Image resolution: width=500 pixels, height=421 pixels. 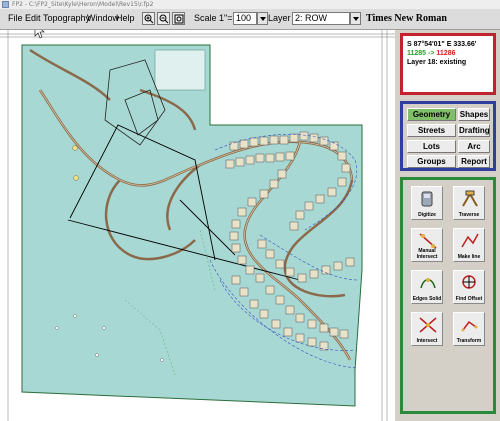 What do you see at coordinates (125, 18) in the screenshot?
I see `menu-help: Help` at bounding box center [125, 18].